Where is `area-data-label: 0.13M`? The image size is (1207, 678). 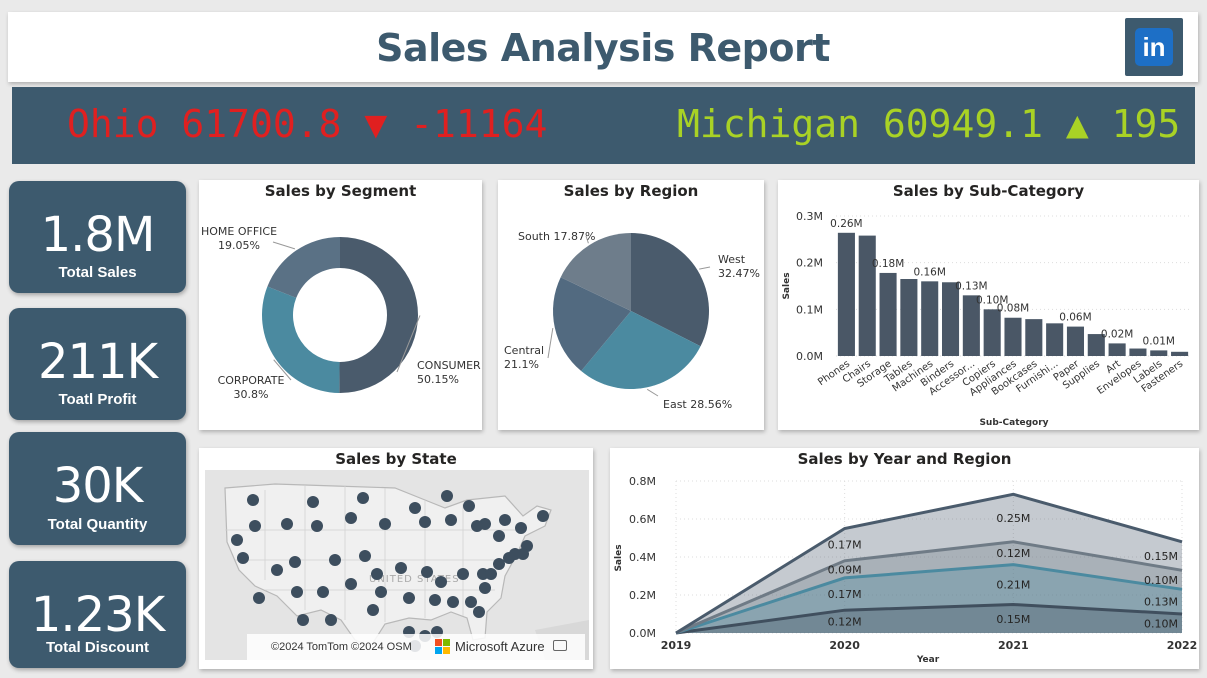
area-data-label: 0.13M is located at coordinates (1161, 602).